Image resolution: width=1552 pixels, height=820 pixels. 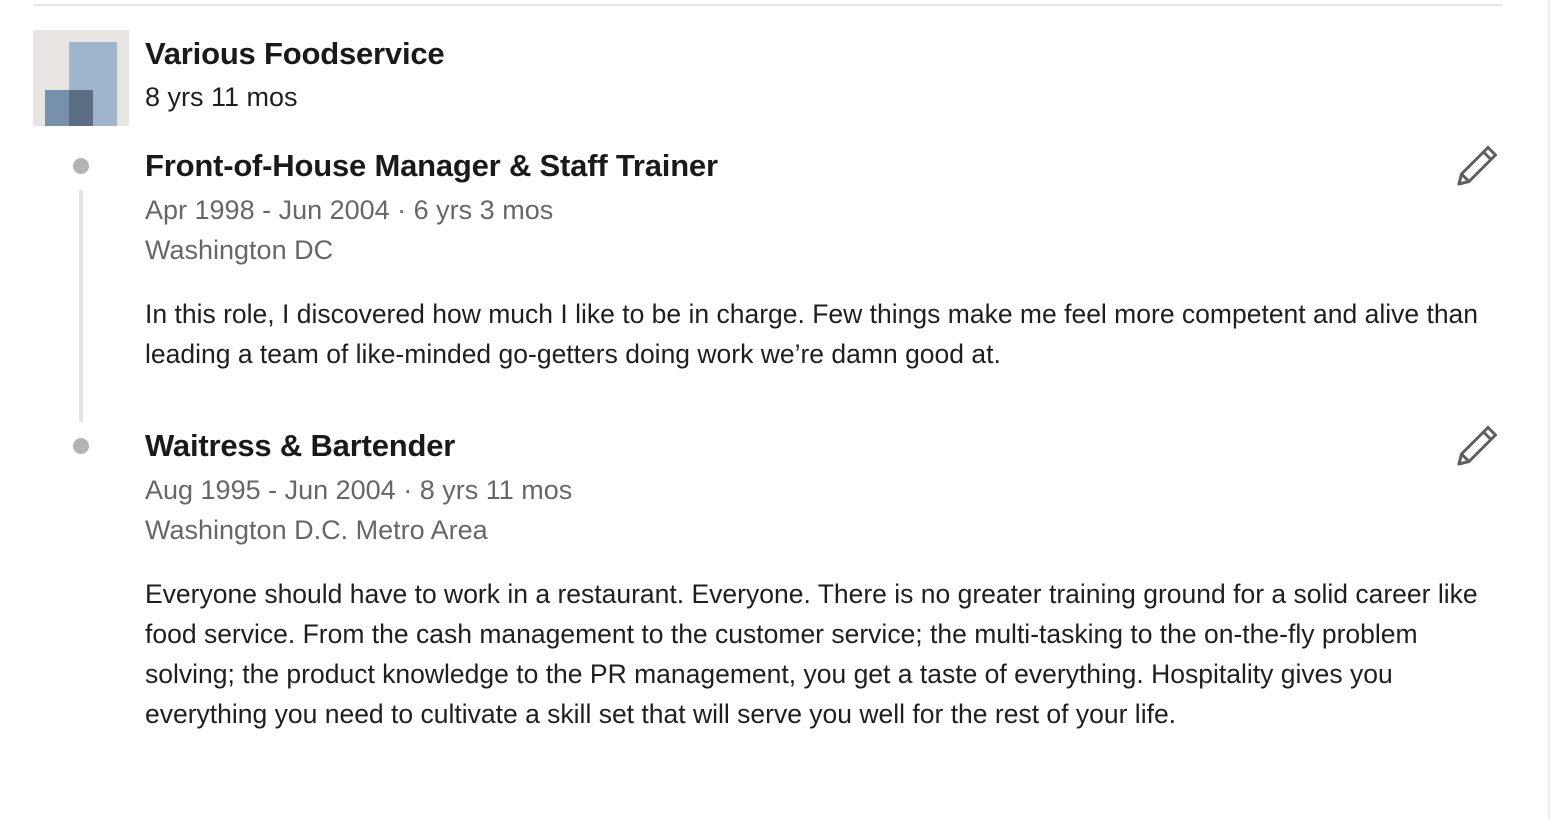 What do you see at coordinates (295, 54) in the screenshot?
I see `company-name: Various Foodservice` at bounding box center [295, 54].